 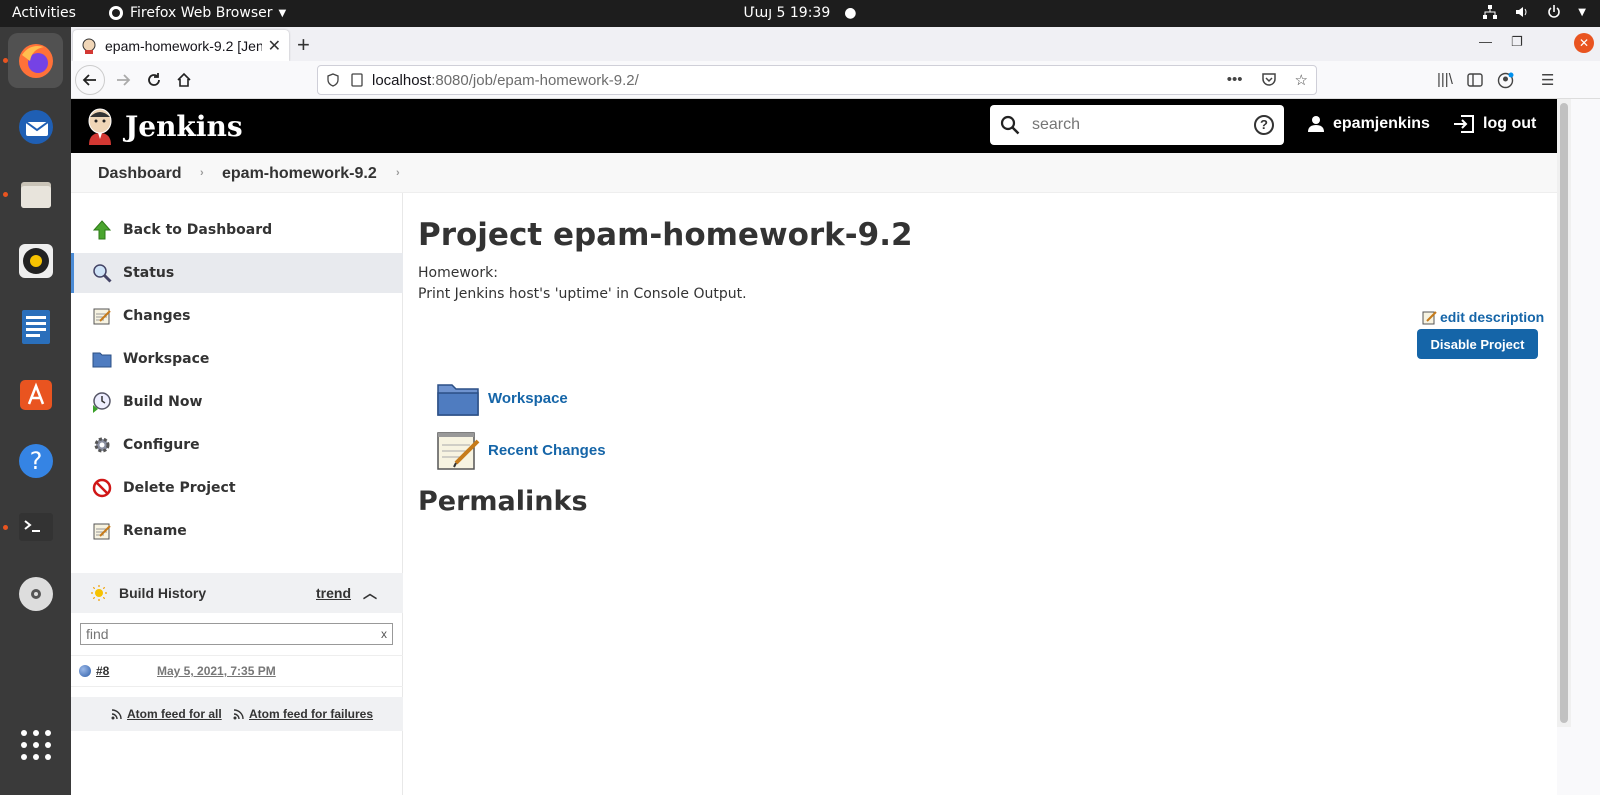 What do you see at coordinates (184, 126) in the screenshot?
I see `jenkins-brand: Jenkins` at bounding box center [184, 126].